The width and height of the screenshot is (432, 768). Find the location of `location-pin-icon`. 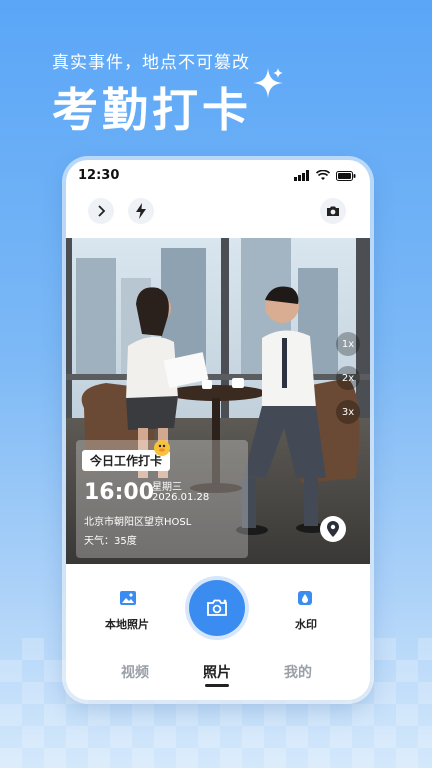

location-pin-icon is located at coordinates (333, 529).